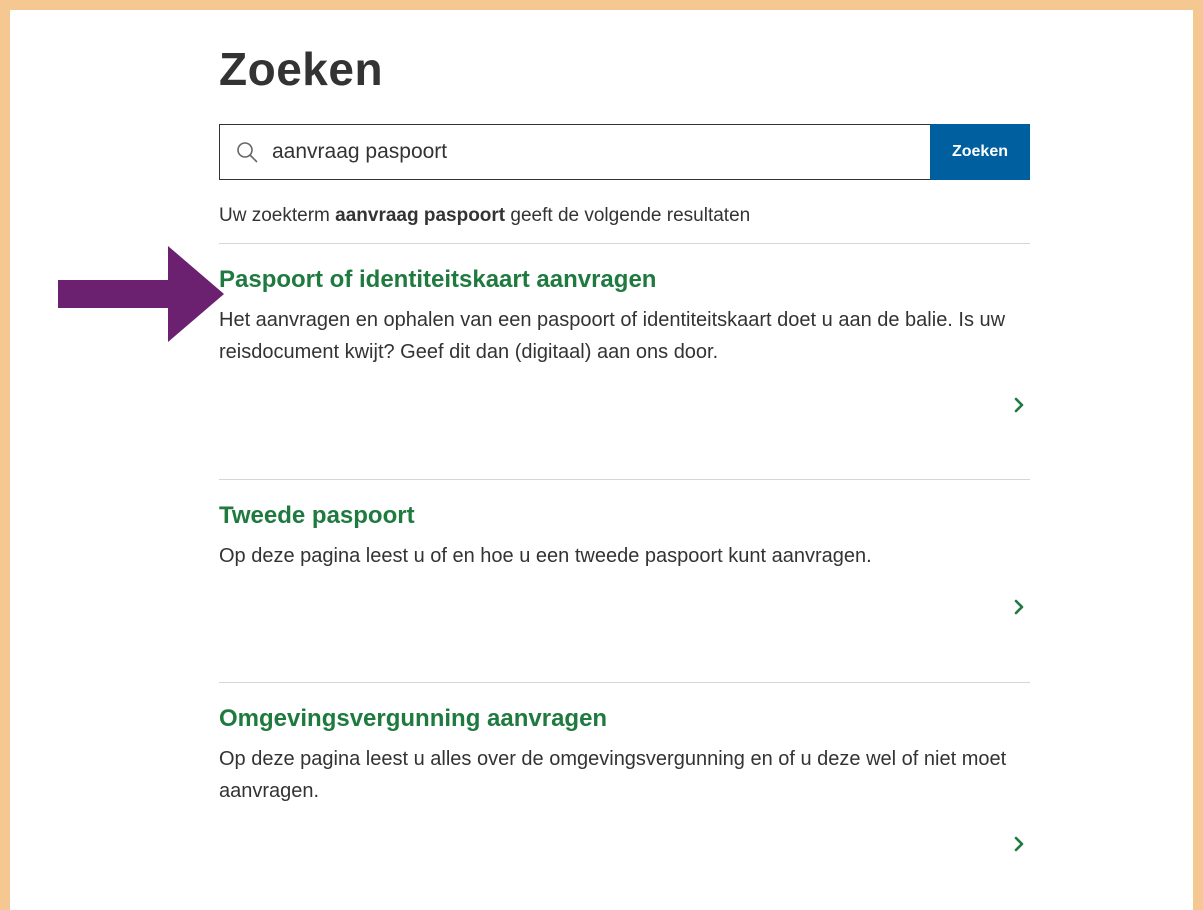  I want to click on search-icon, so click(247, 152).